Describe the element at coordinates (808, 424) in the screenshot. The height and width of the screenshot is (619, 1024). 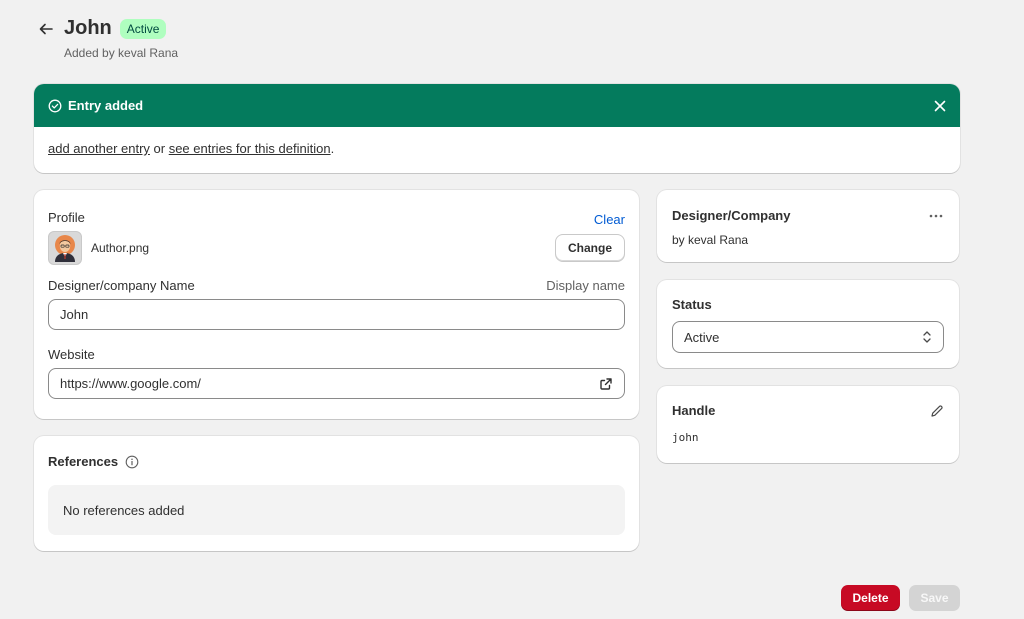
I see `handle-card: Handle john` at that location.